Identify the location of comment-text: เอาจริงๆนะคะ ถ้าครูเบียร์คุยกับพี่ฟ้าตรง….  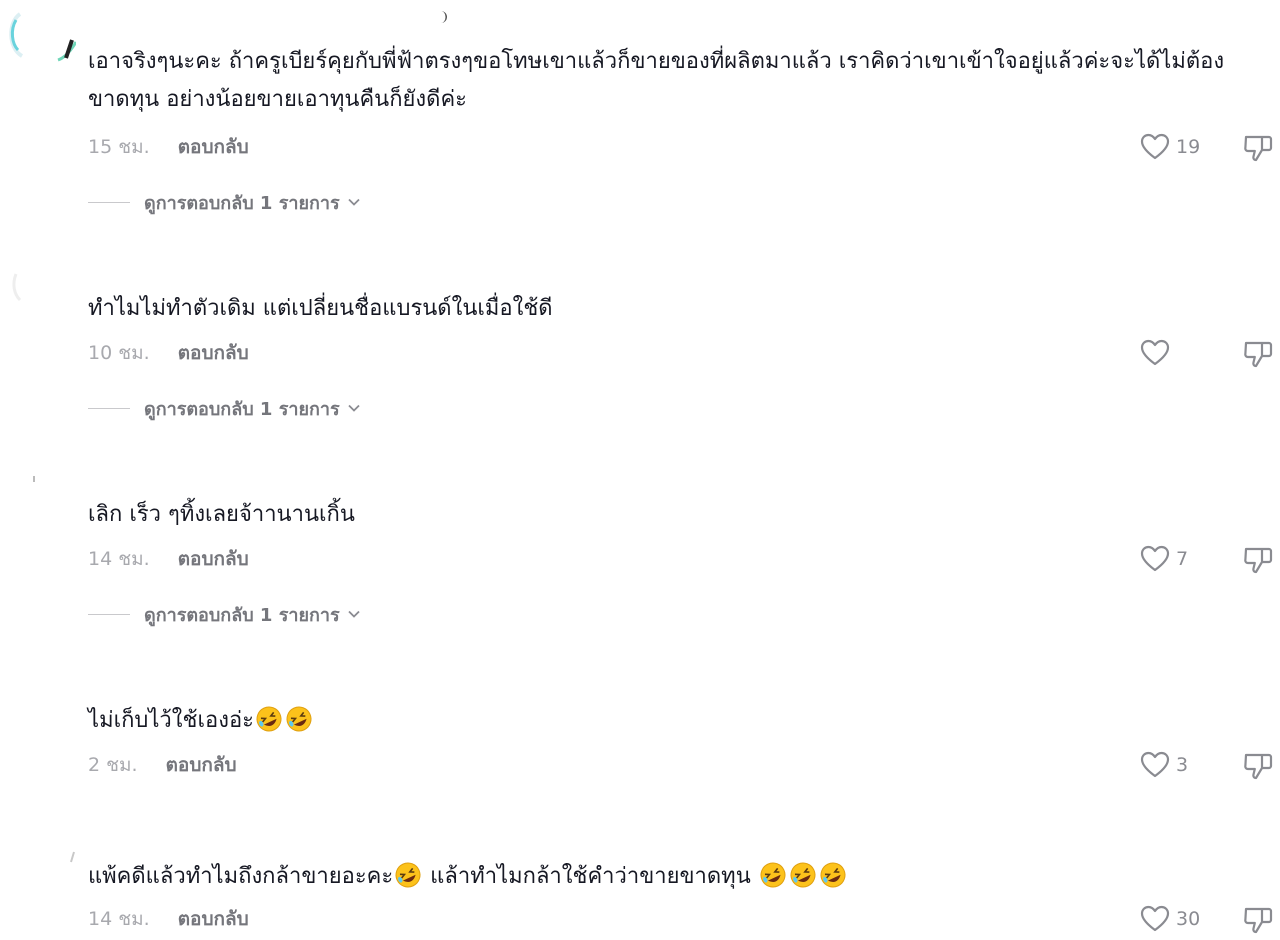
(656, 80).